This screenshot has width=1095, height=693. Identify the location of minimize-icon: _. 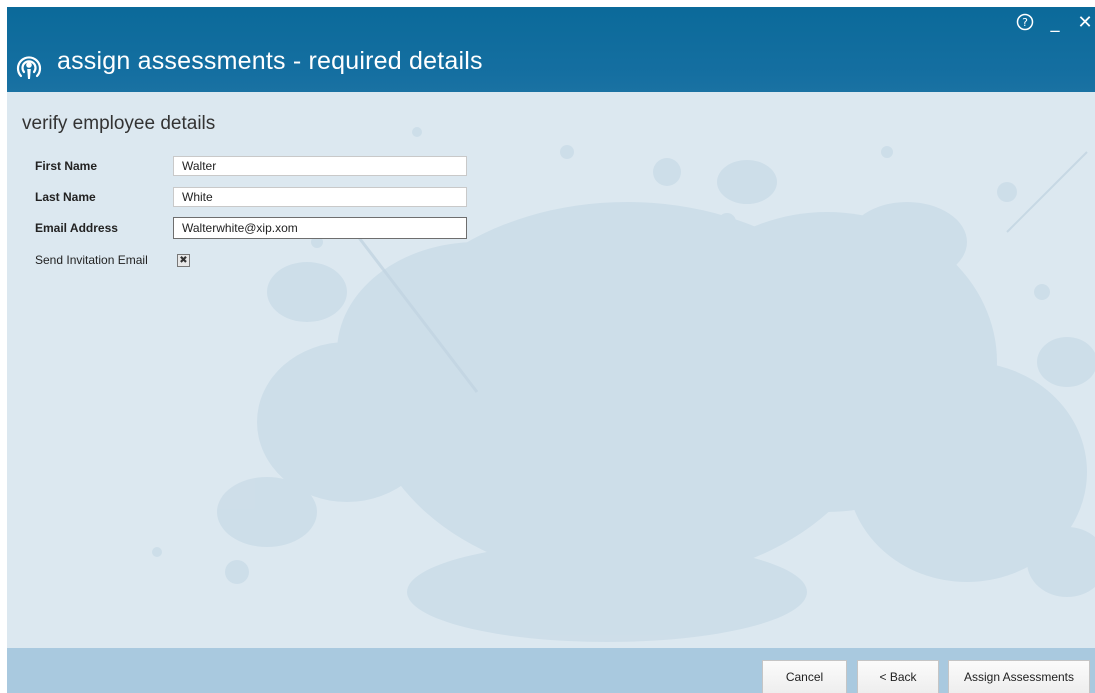
(1055, 22).